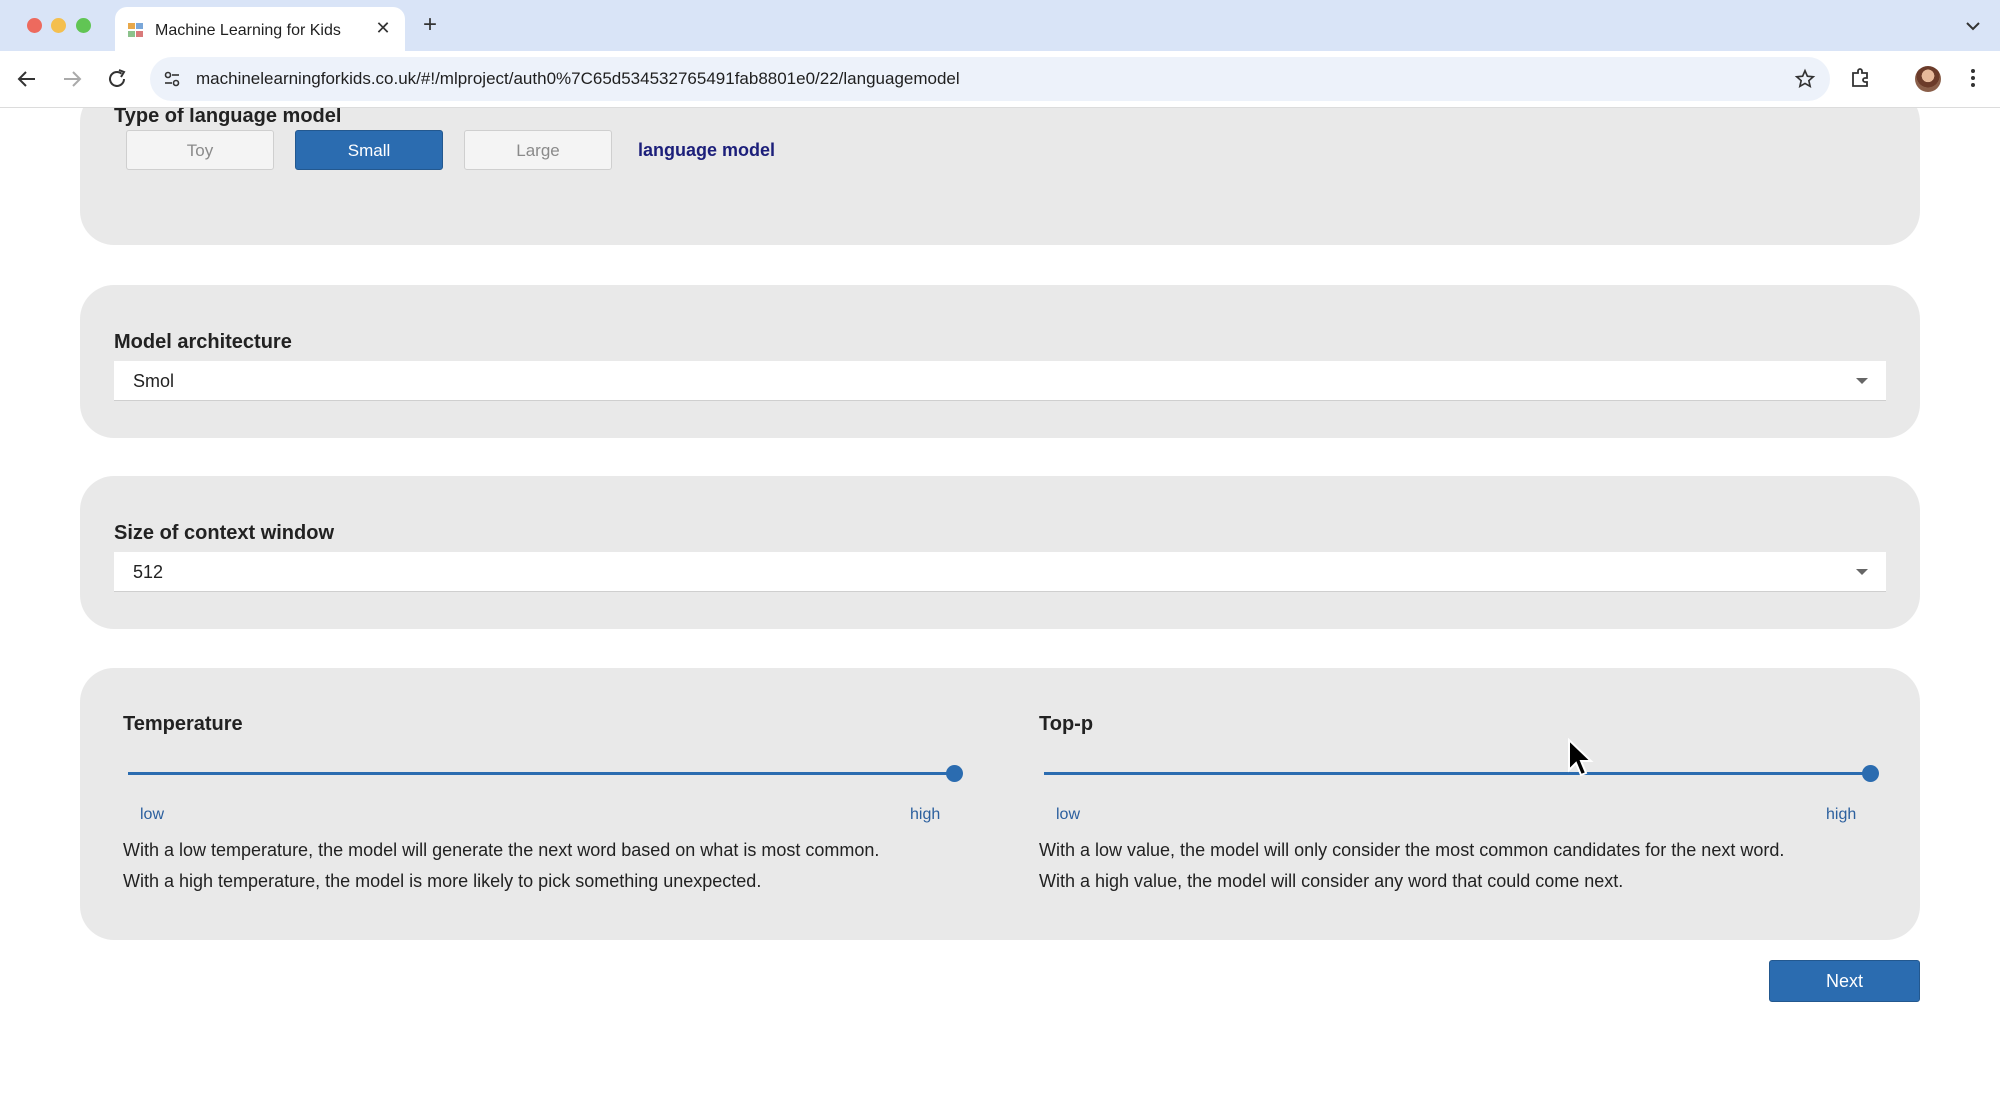  I want to click on temperature-slider-track, so click(541, 773).